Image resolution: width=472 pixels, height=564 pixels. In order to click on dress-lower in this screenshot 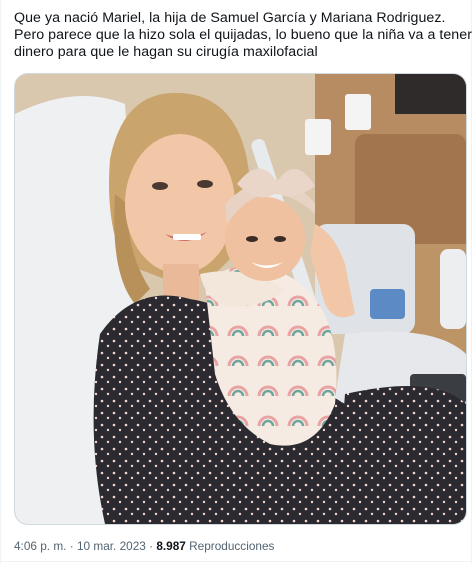, I will do `click(400, 455)`.